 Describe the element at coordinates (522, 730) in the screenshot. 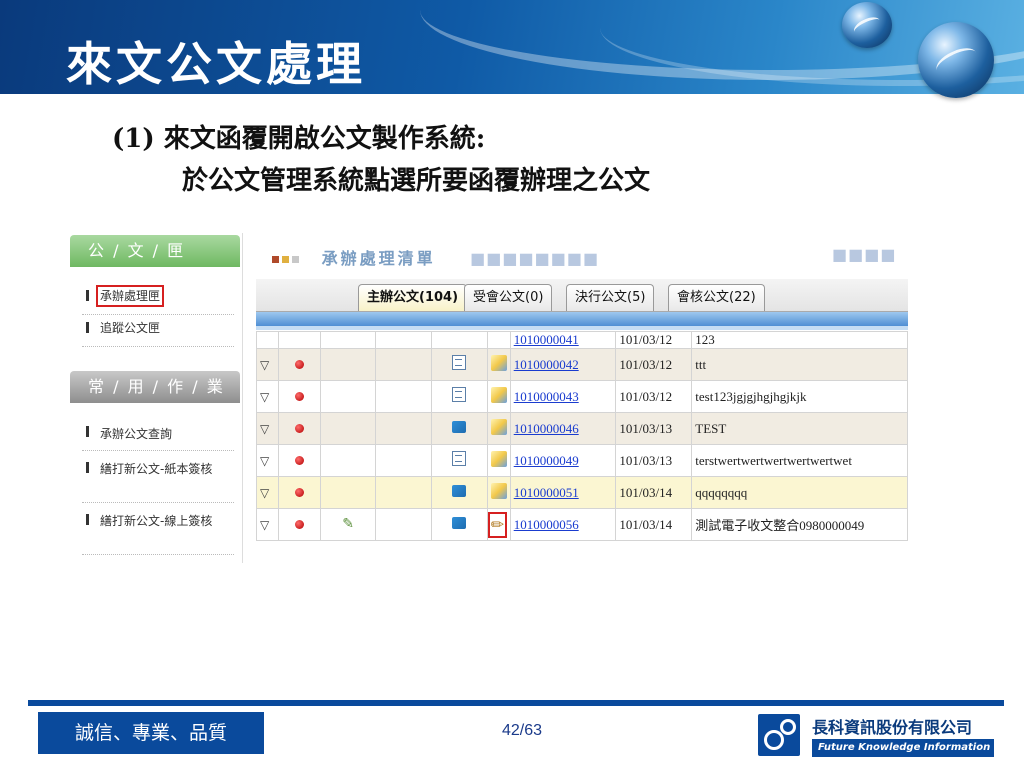

I see `page-number: 42/63` at that location.